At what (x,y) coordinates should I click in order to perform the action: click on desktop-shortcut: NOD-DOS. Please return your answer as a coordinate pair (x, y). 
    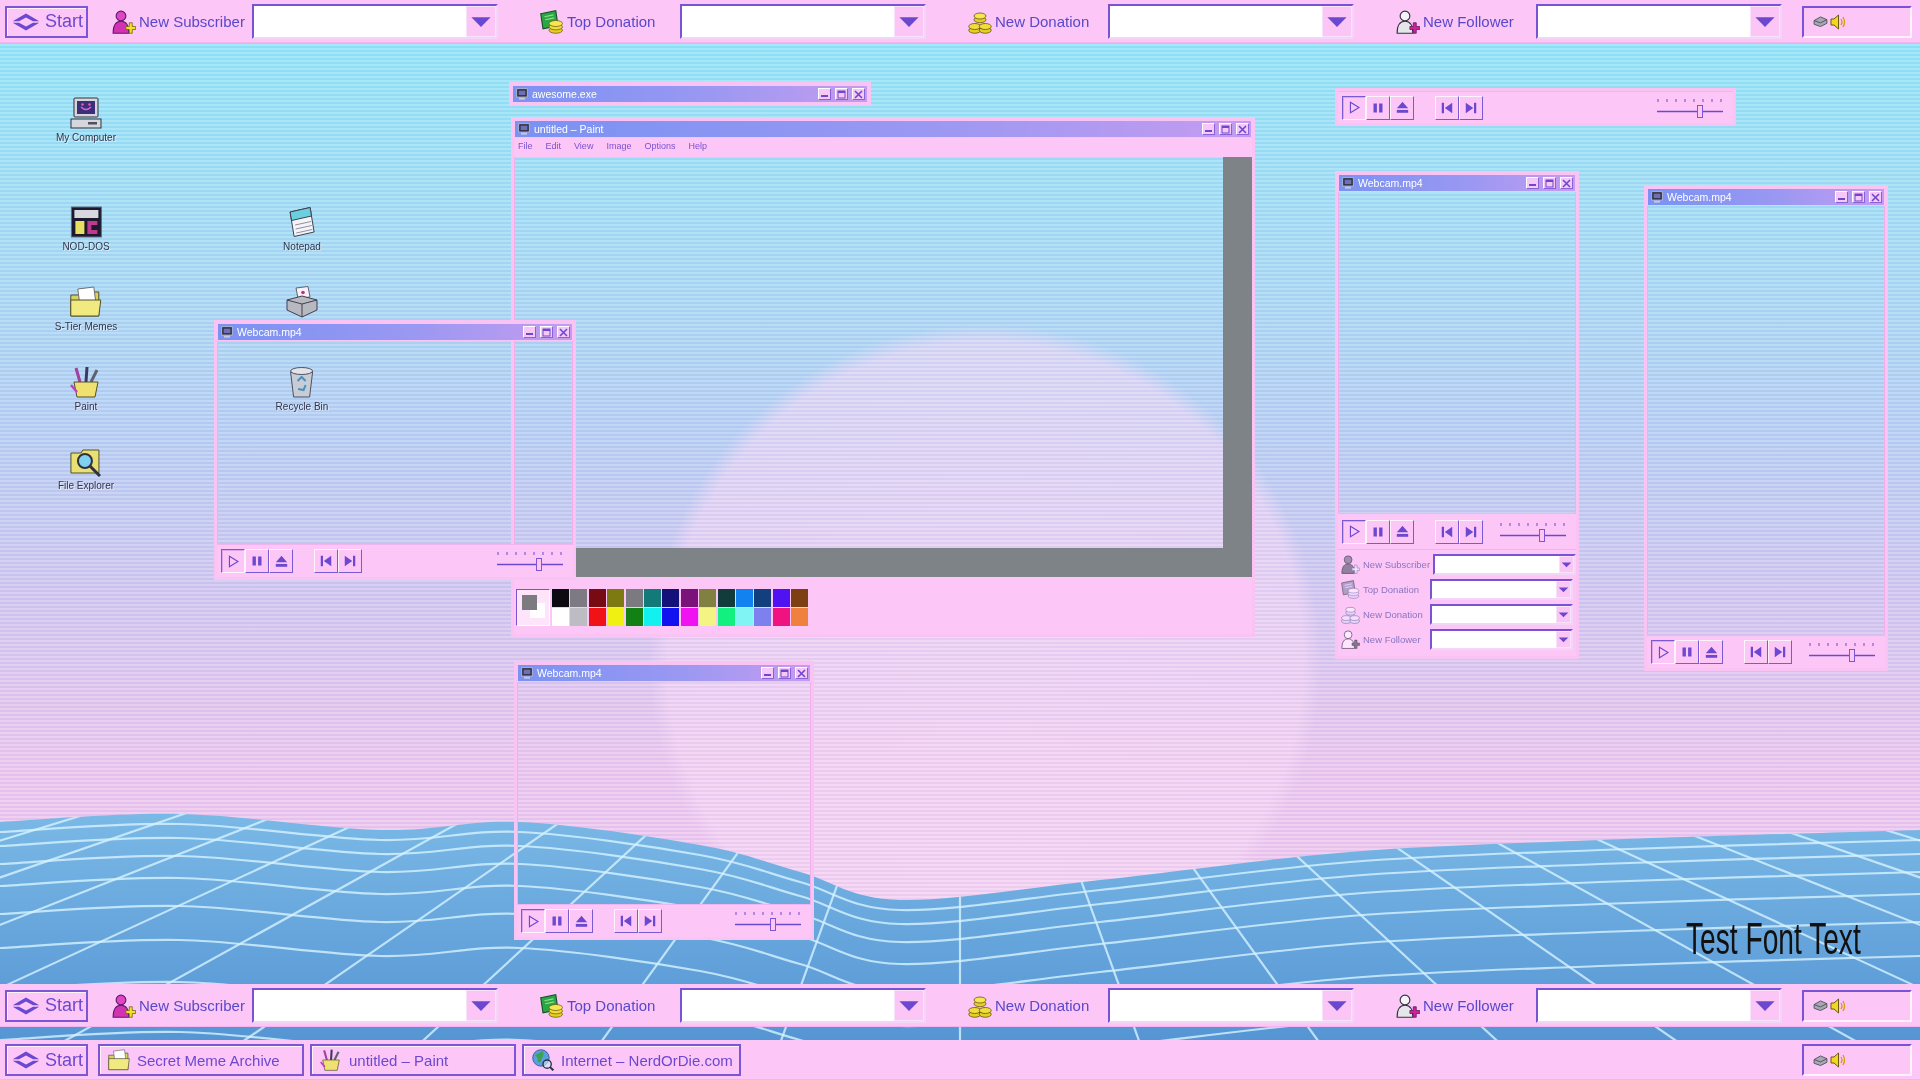
    Looking at the image, I should click on (86, 229).